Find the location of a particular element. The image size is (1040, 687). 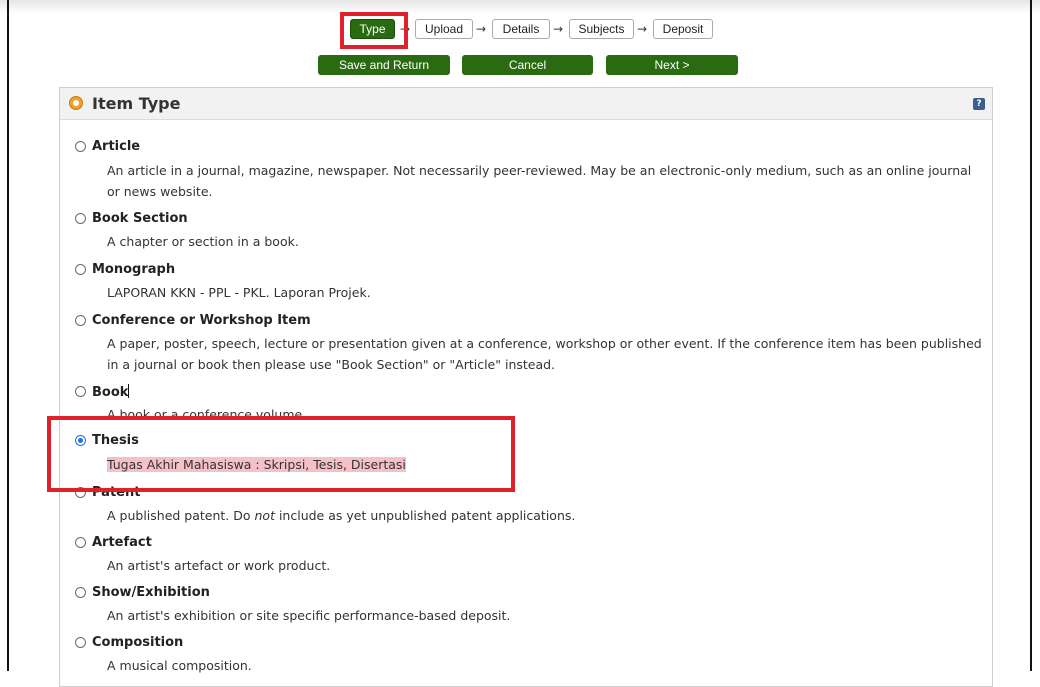

option-label: Book Section is located at coordinates (140, 218).